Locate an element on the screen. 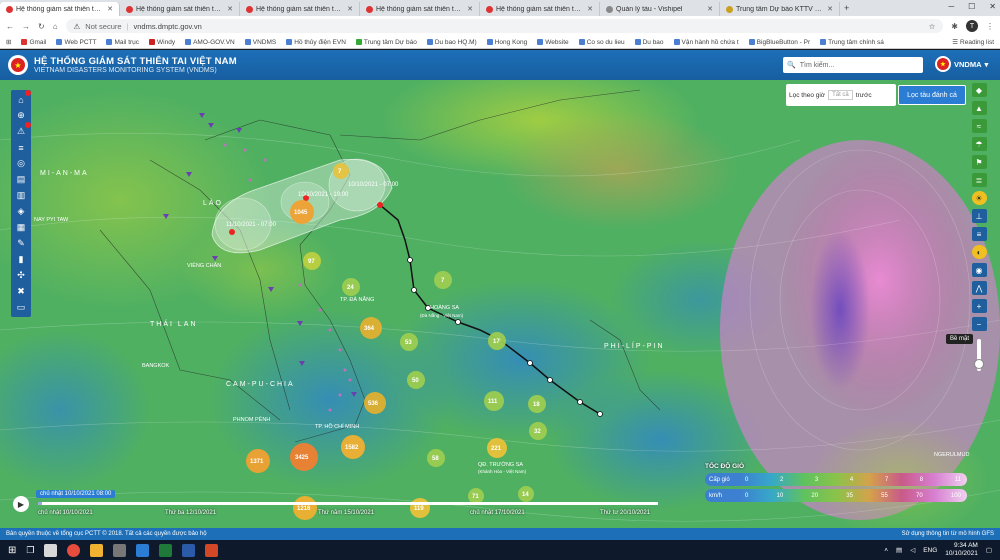 This screenshot has height=560, width=1000. browser-tab: Quản lý tàu - Vishipel ✕ is located at coordinates (660, 9).